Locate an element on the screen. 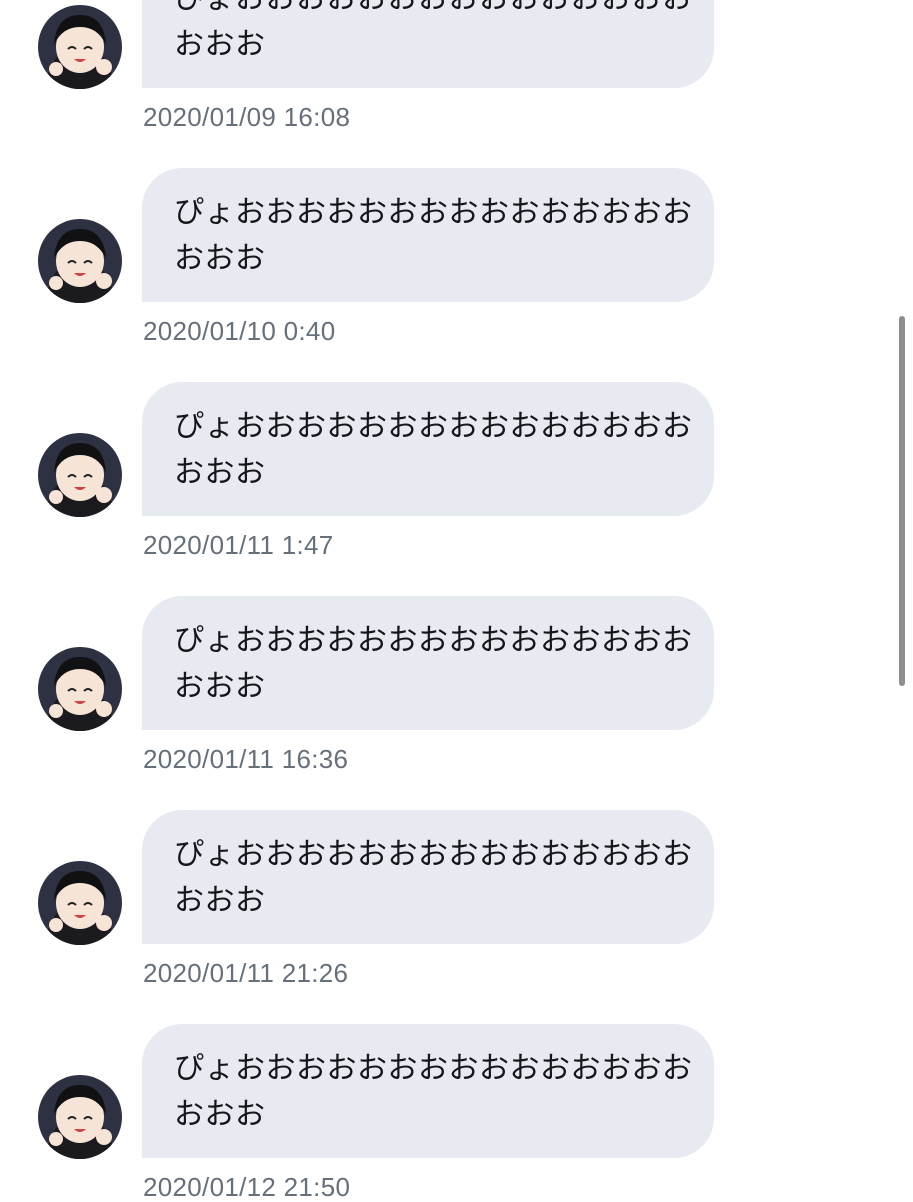 The width and height of the screenshot is (913, 1202). scrollbar is located at coordinates (903, 600).